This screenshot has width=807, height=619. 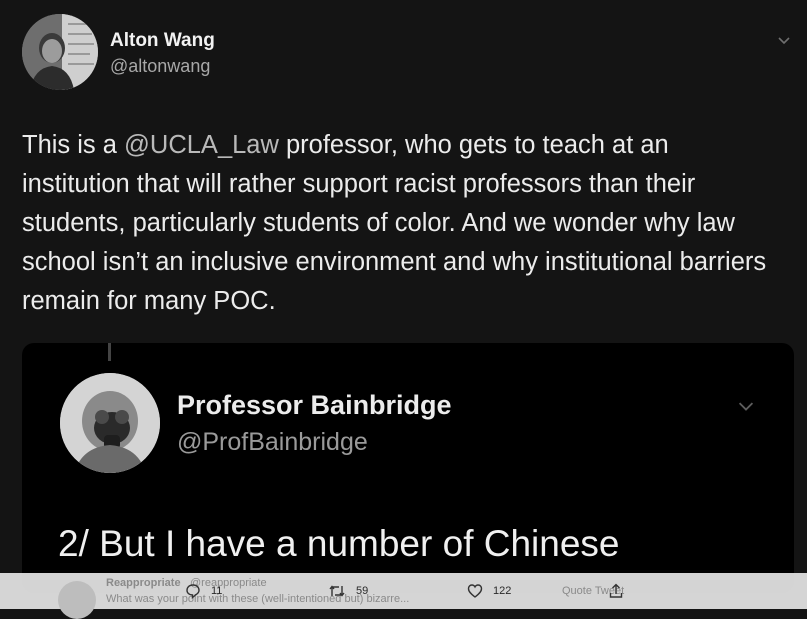 I want to click on retweet-icon, so click(x=337, y=591).